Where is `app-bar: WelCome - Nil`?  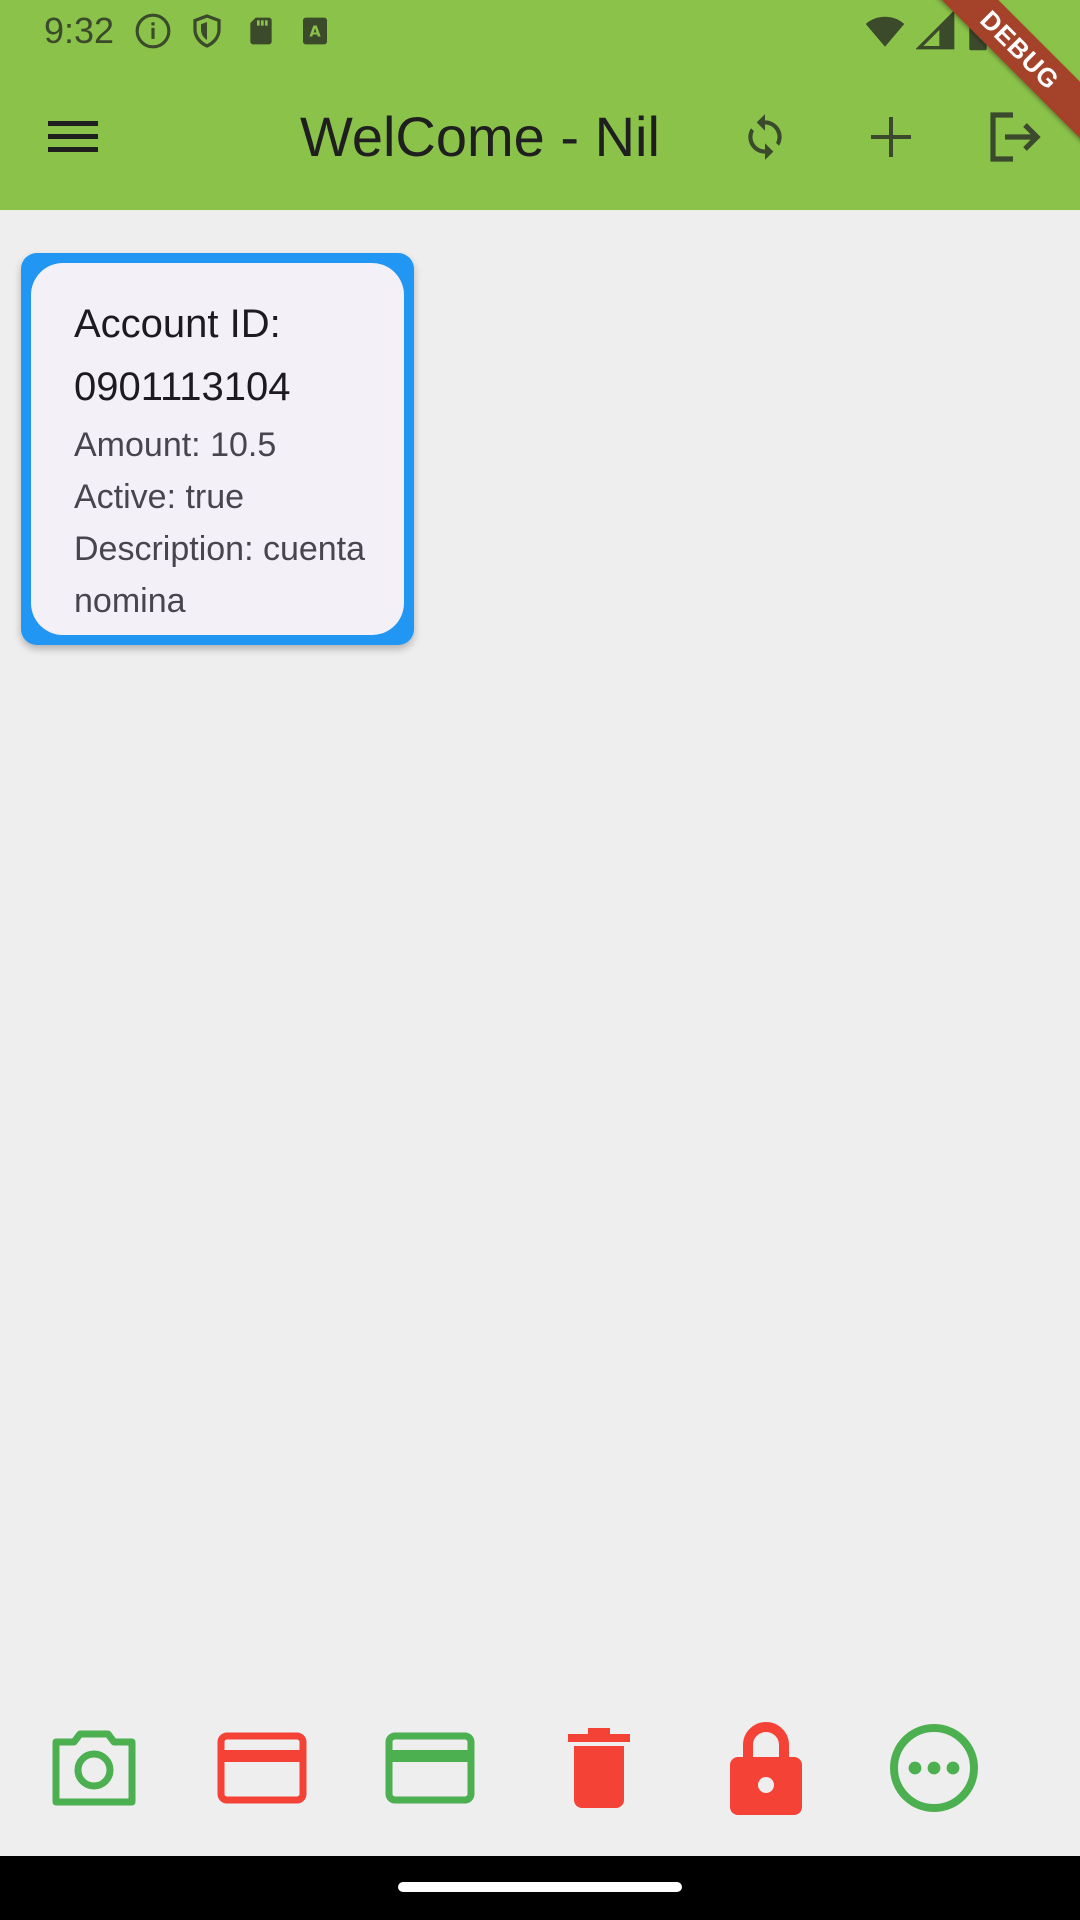
app-bar: WelCome - Nil is located at coordinates (540, 136).